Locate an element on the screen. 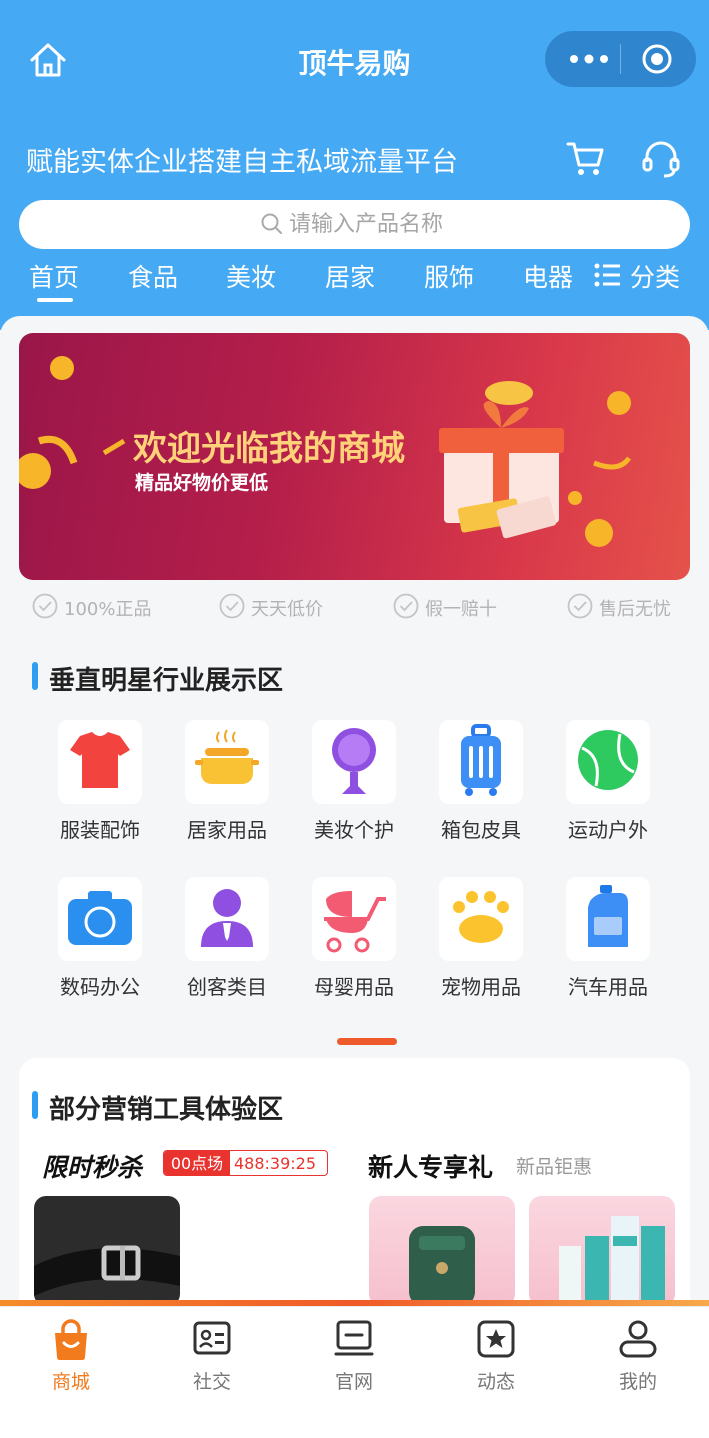  nav-label: 社交 is located at coordinates (211, 1382).